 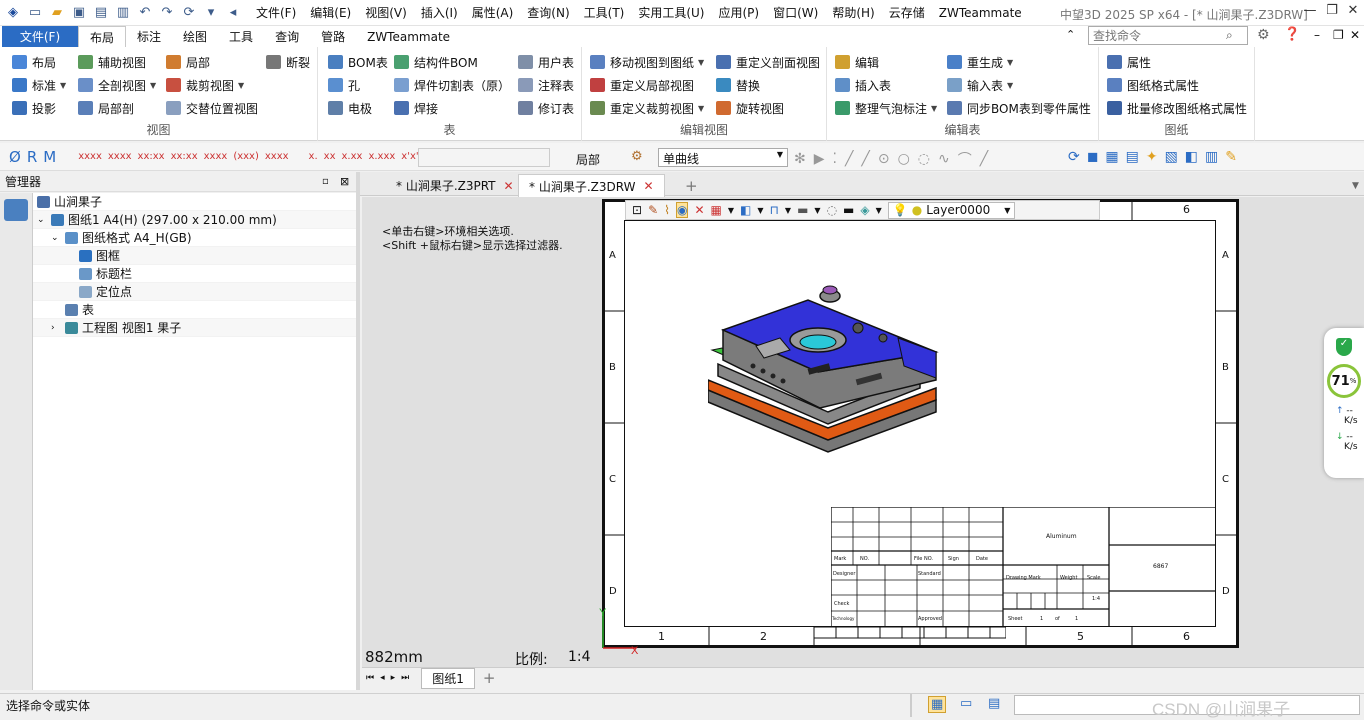 I want to click on clip-view-button: 裁剪视图 ▼, so click(x=205, y=85).